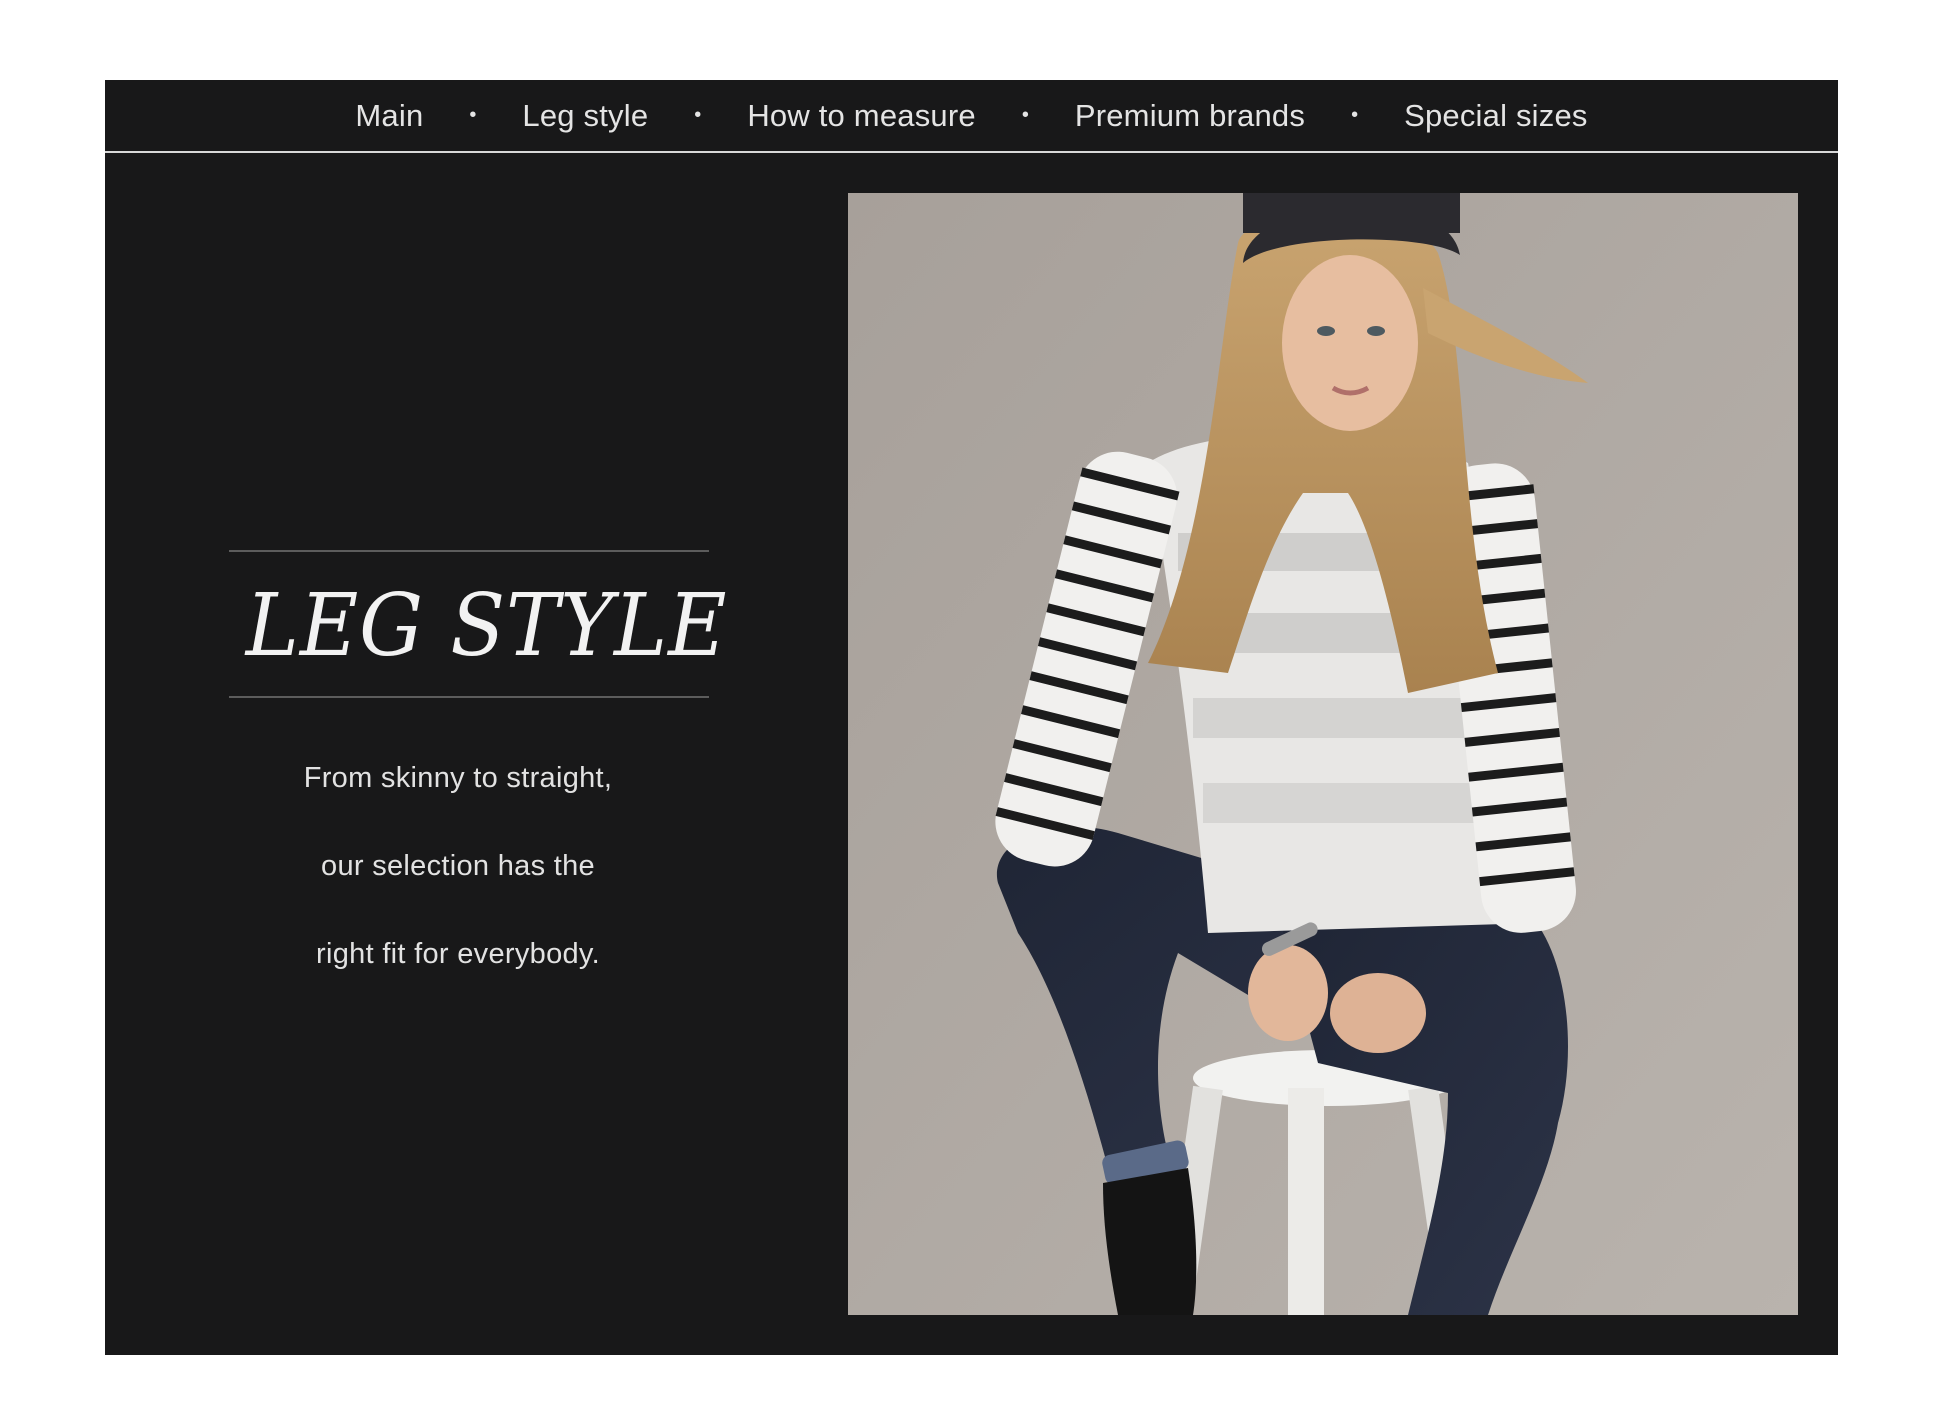 The image size is (1934, 1428). What do you see at coordinates (458, 954) in the screenshot?
I see `description-line: right fit for everybody.` at bounding box center [458, 954].